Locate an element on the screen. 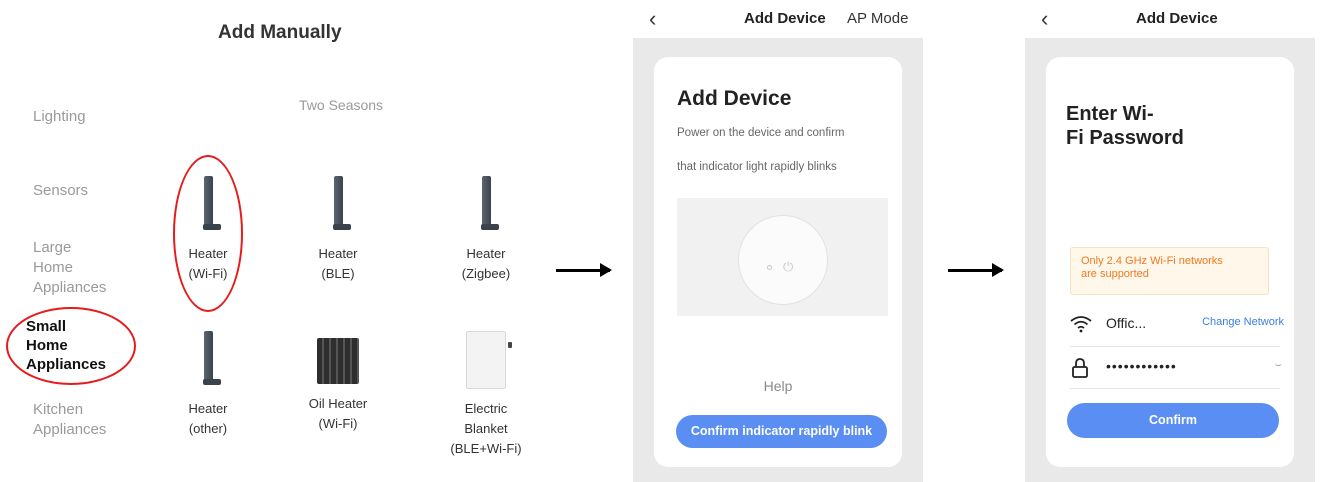 Image resolution: width=1323 pixels, height=482 pixels. help-link: Help is located at coordinates (778, 386).